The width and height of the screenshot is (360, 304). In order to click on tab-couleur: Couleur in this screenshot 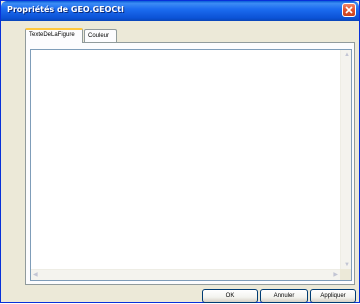, I will do `click(100, 35)`.